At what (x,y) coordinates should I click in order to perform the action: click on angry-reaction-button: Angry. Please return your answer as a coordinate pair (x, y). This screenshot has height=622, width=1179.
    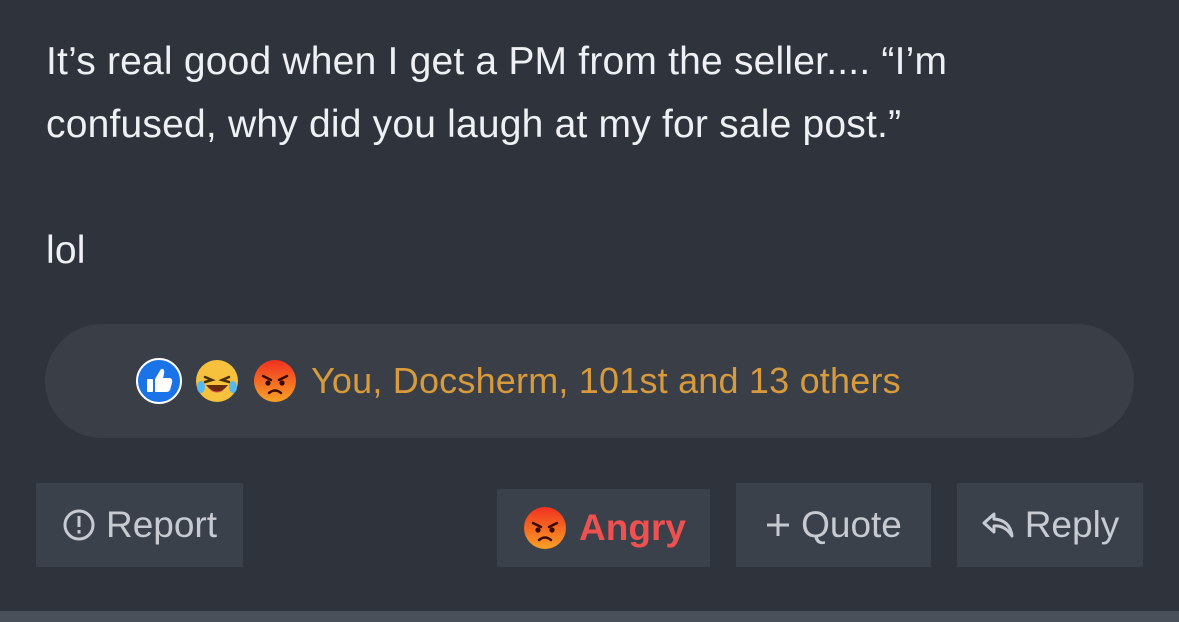
    Looking at the image, I should click on (603, 528).